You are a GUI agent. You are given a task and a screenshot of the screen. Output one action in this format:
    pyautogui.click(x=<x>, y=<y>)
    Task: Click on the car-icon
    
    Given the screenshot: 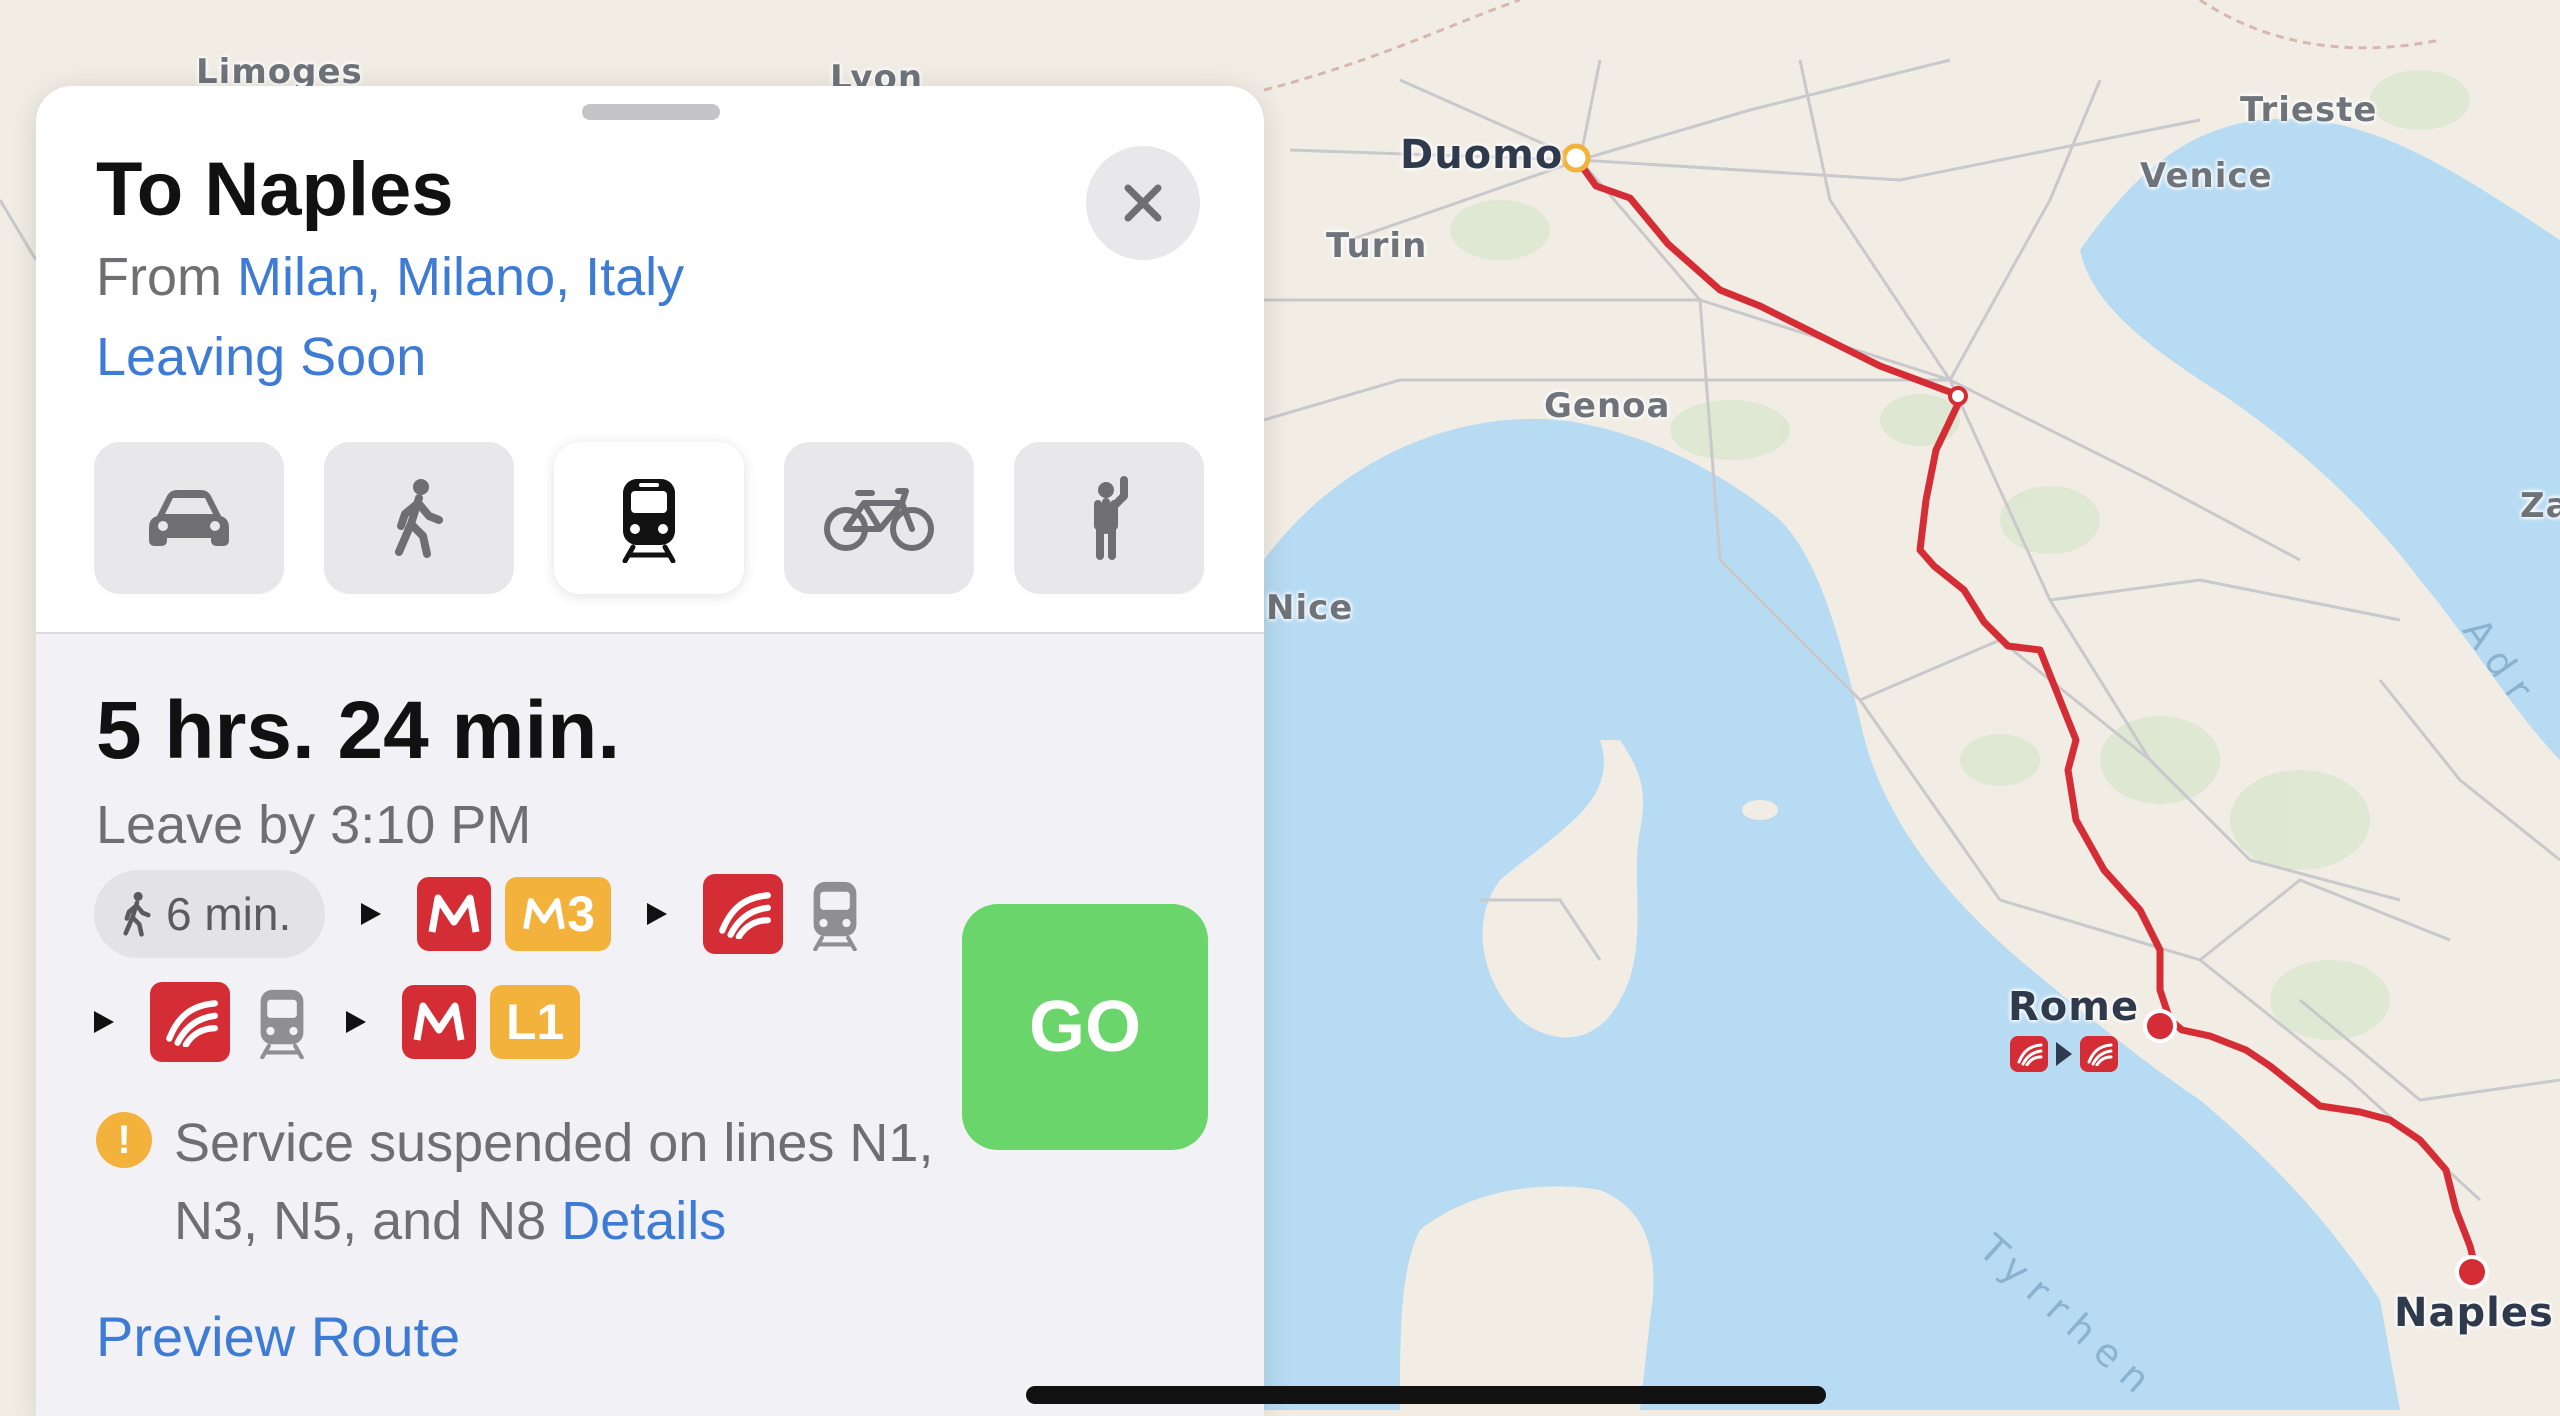 What is the action you would take?
    pyautogui.click(x=189, y=518)
    